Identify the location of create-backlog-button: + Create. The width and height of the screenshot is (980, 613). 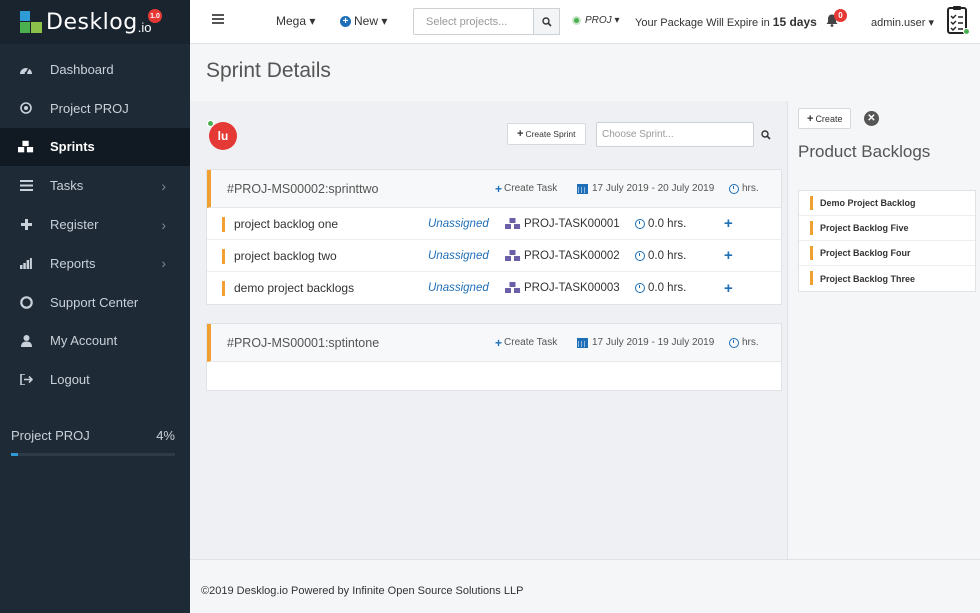
(825, 118).